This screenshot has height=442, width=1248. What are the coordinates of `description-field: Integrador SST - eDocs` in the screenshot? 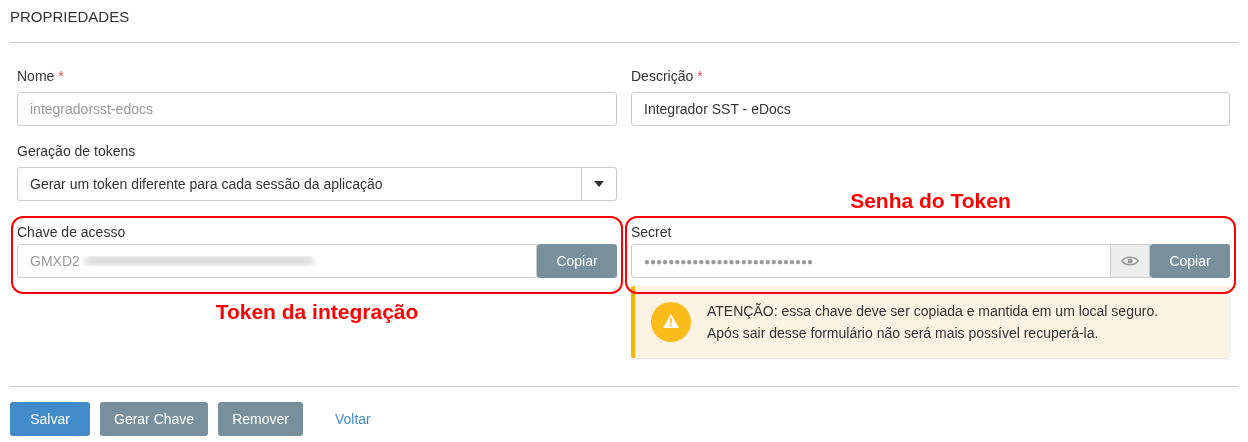 It's located at (930, 109).